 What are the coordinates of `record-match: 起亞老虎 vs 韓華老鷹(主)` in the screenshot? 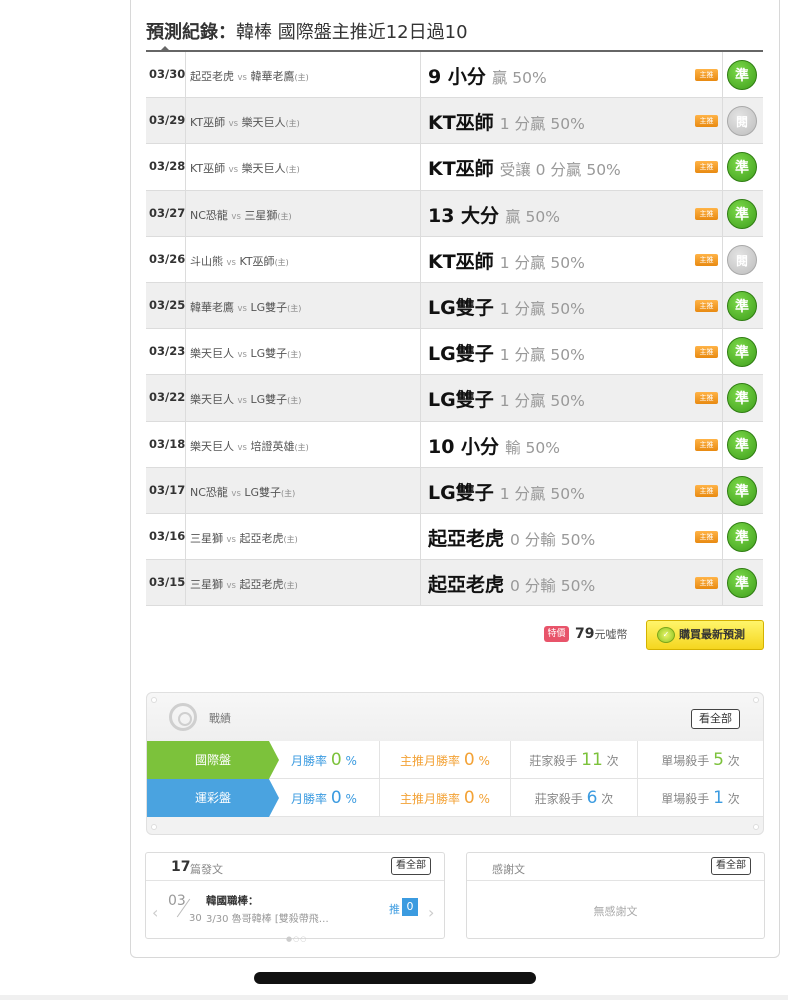 It's located at (249, 76).